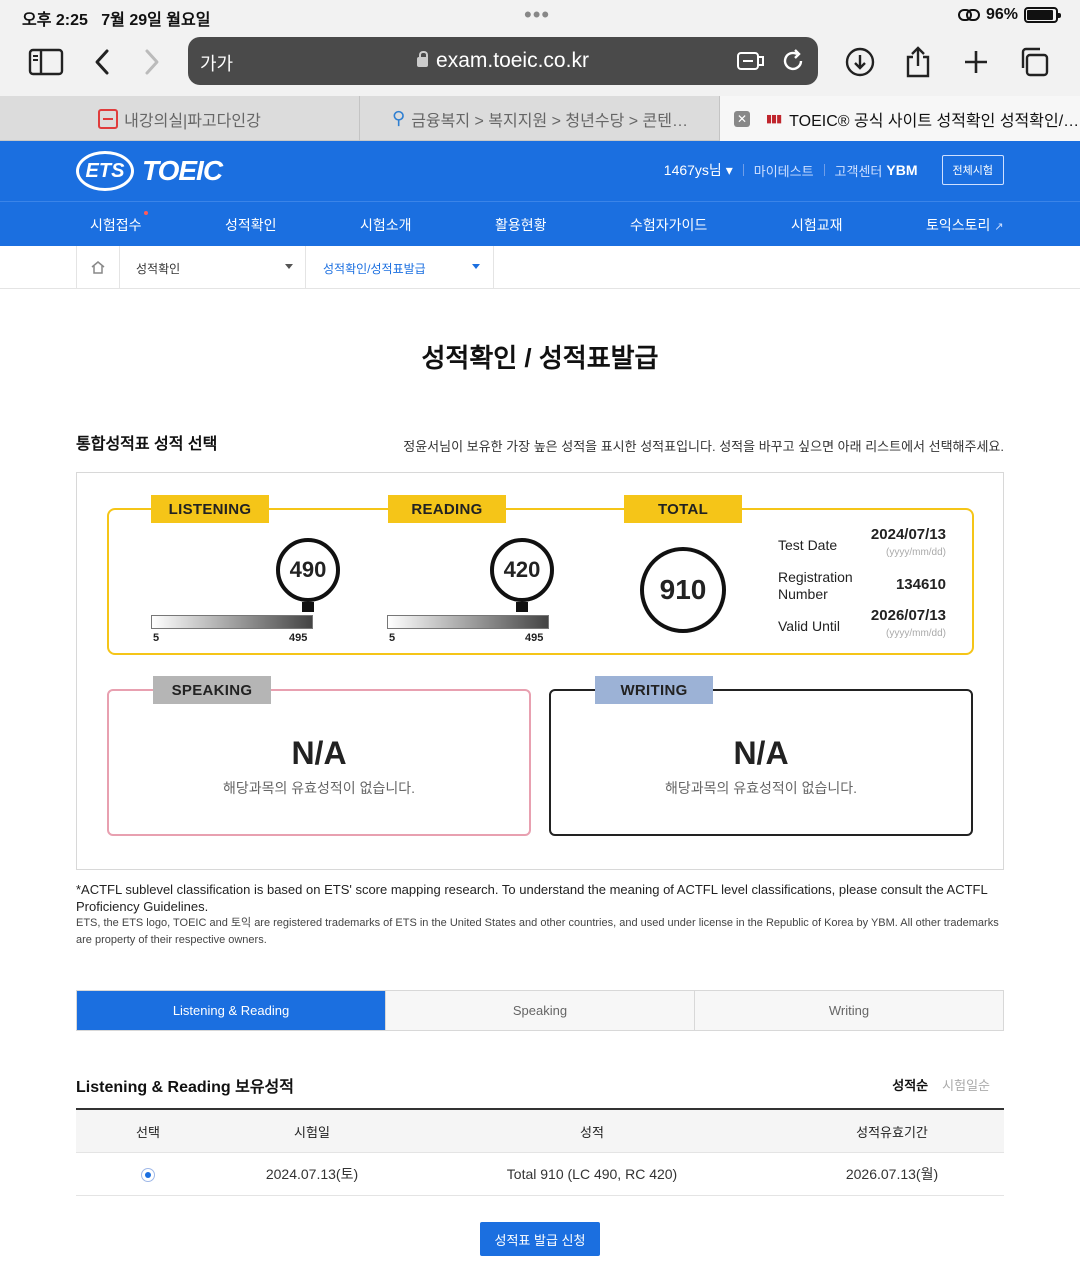  Describe the element at coordinates (312, 1174) in the screenshot. I see `test-date-cell: 2024.07.13(토)` at that location.